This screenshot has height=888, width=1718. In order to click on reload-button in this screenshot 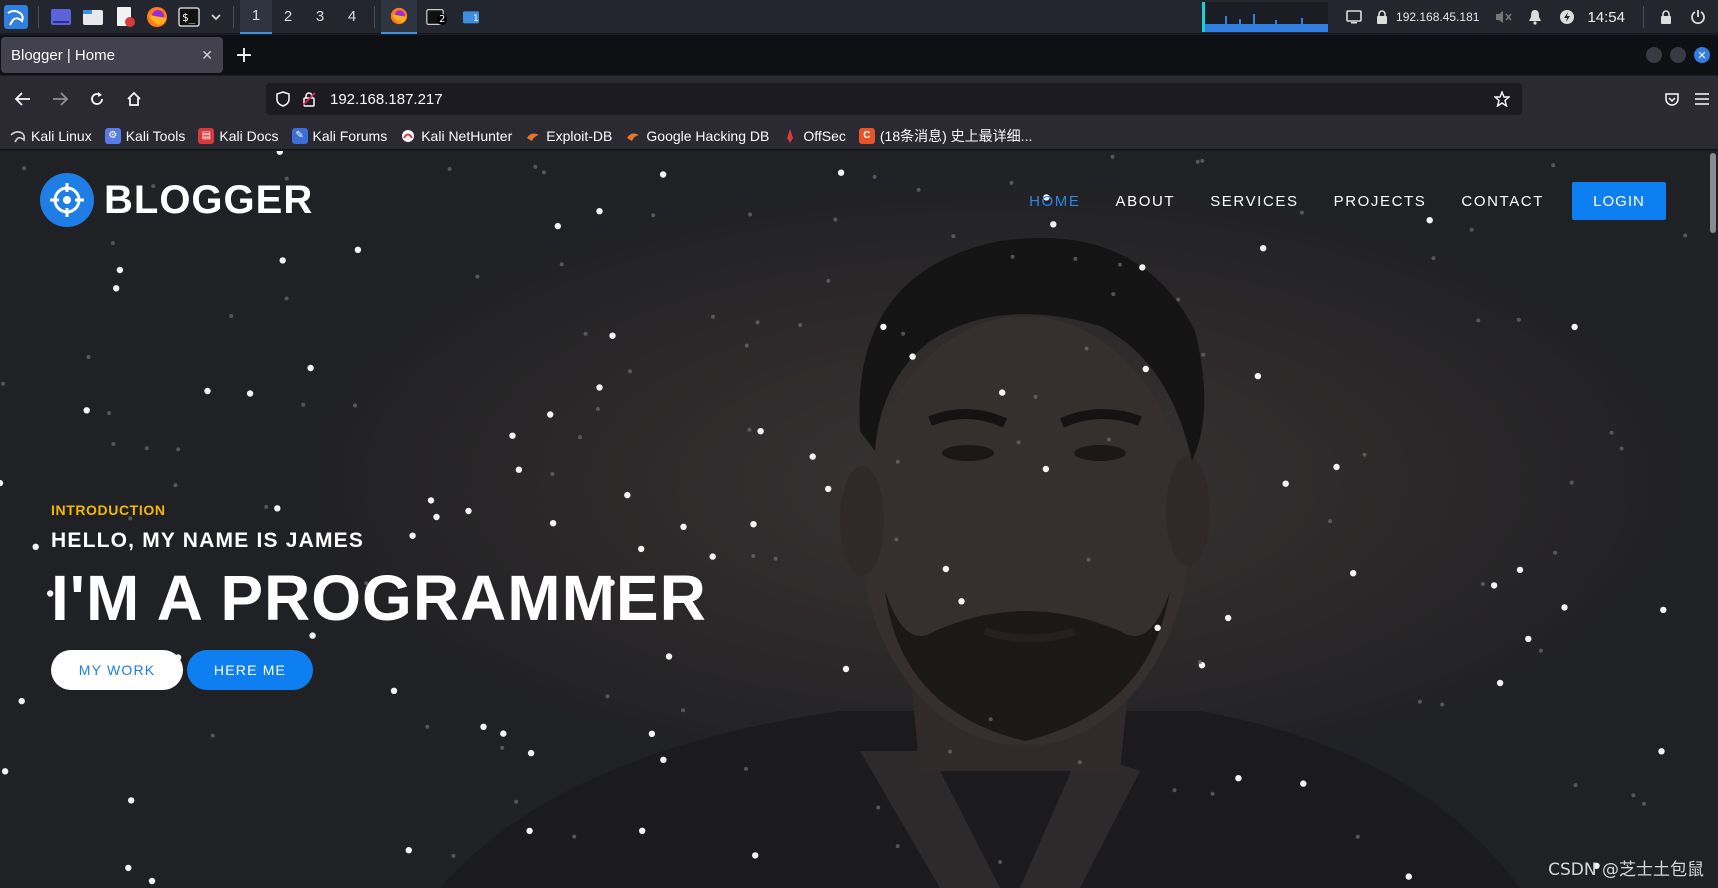, I will do `click(97, 99)`.